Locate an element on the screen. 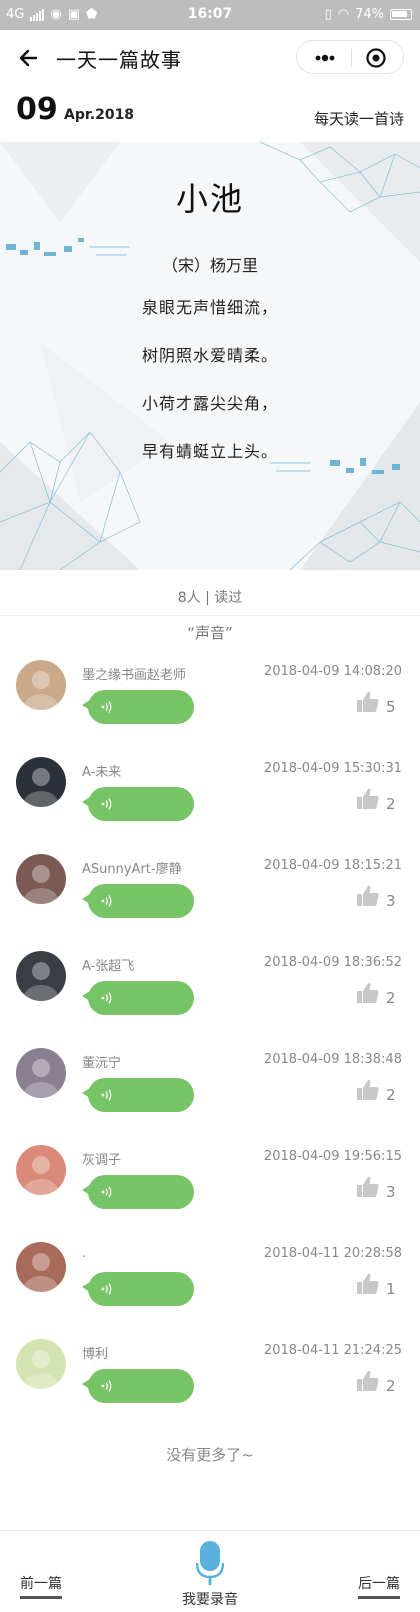 The image size is (420, 1612). vibrate-icon: ▯ is located at coordinates (328, 14).